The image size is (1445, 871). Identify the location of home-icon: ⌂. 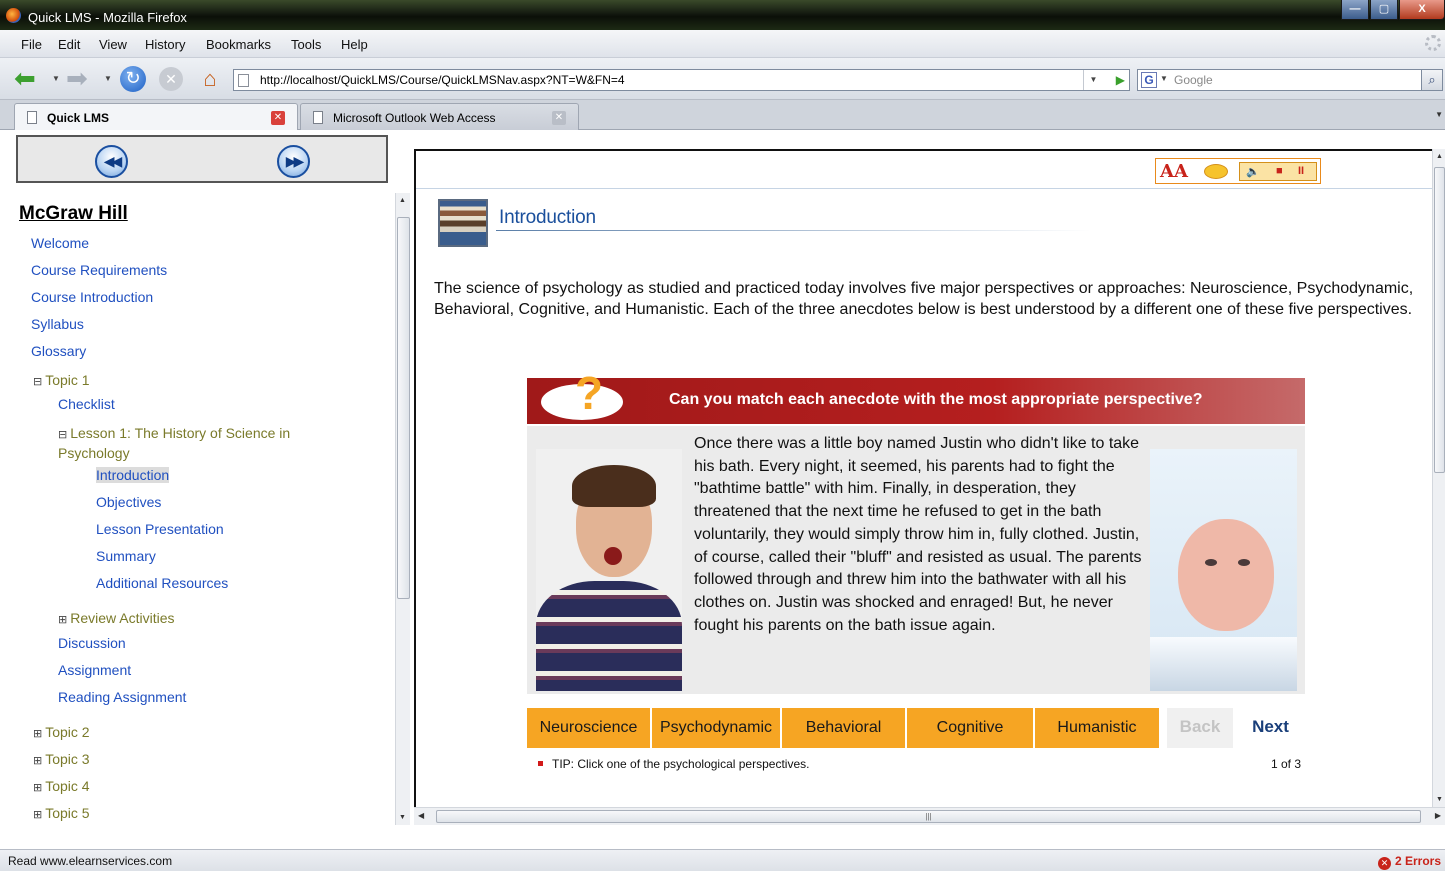
(210, 79).